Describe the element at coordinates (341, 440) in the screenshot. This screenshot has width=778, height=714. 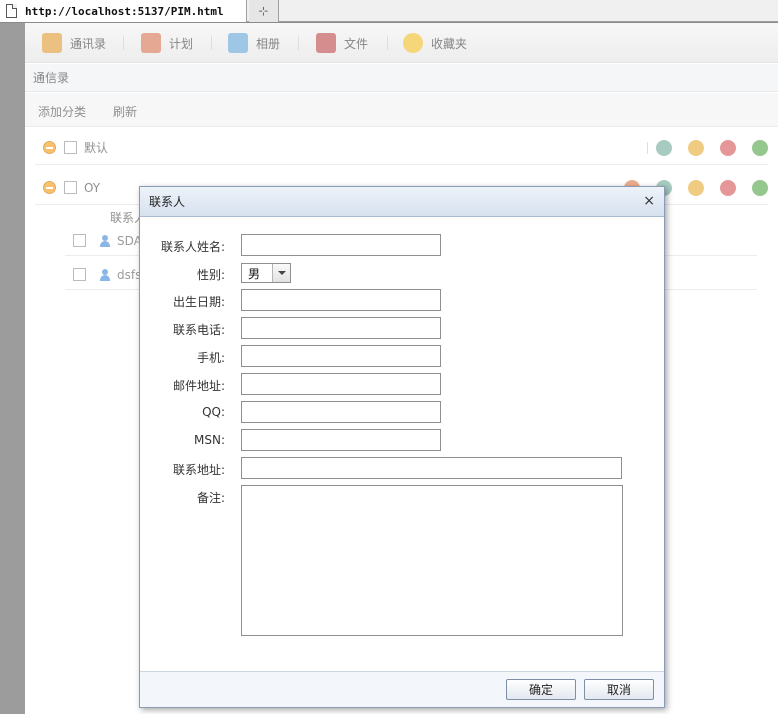
I see `msn-input` at that location.